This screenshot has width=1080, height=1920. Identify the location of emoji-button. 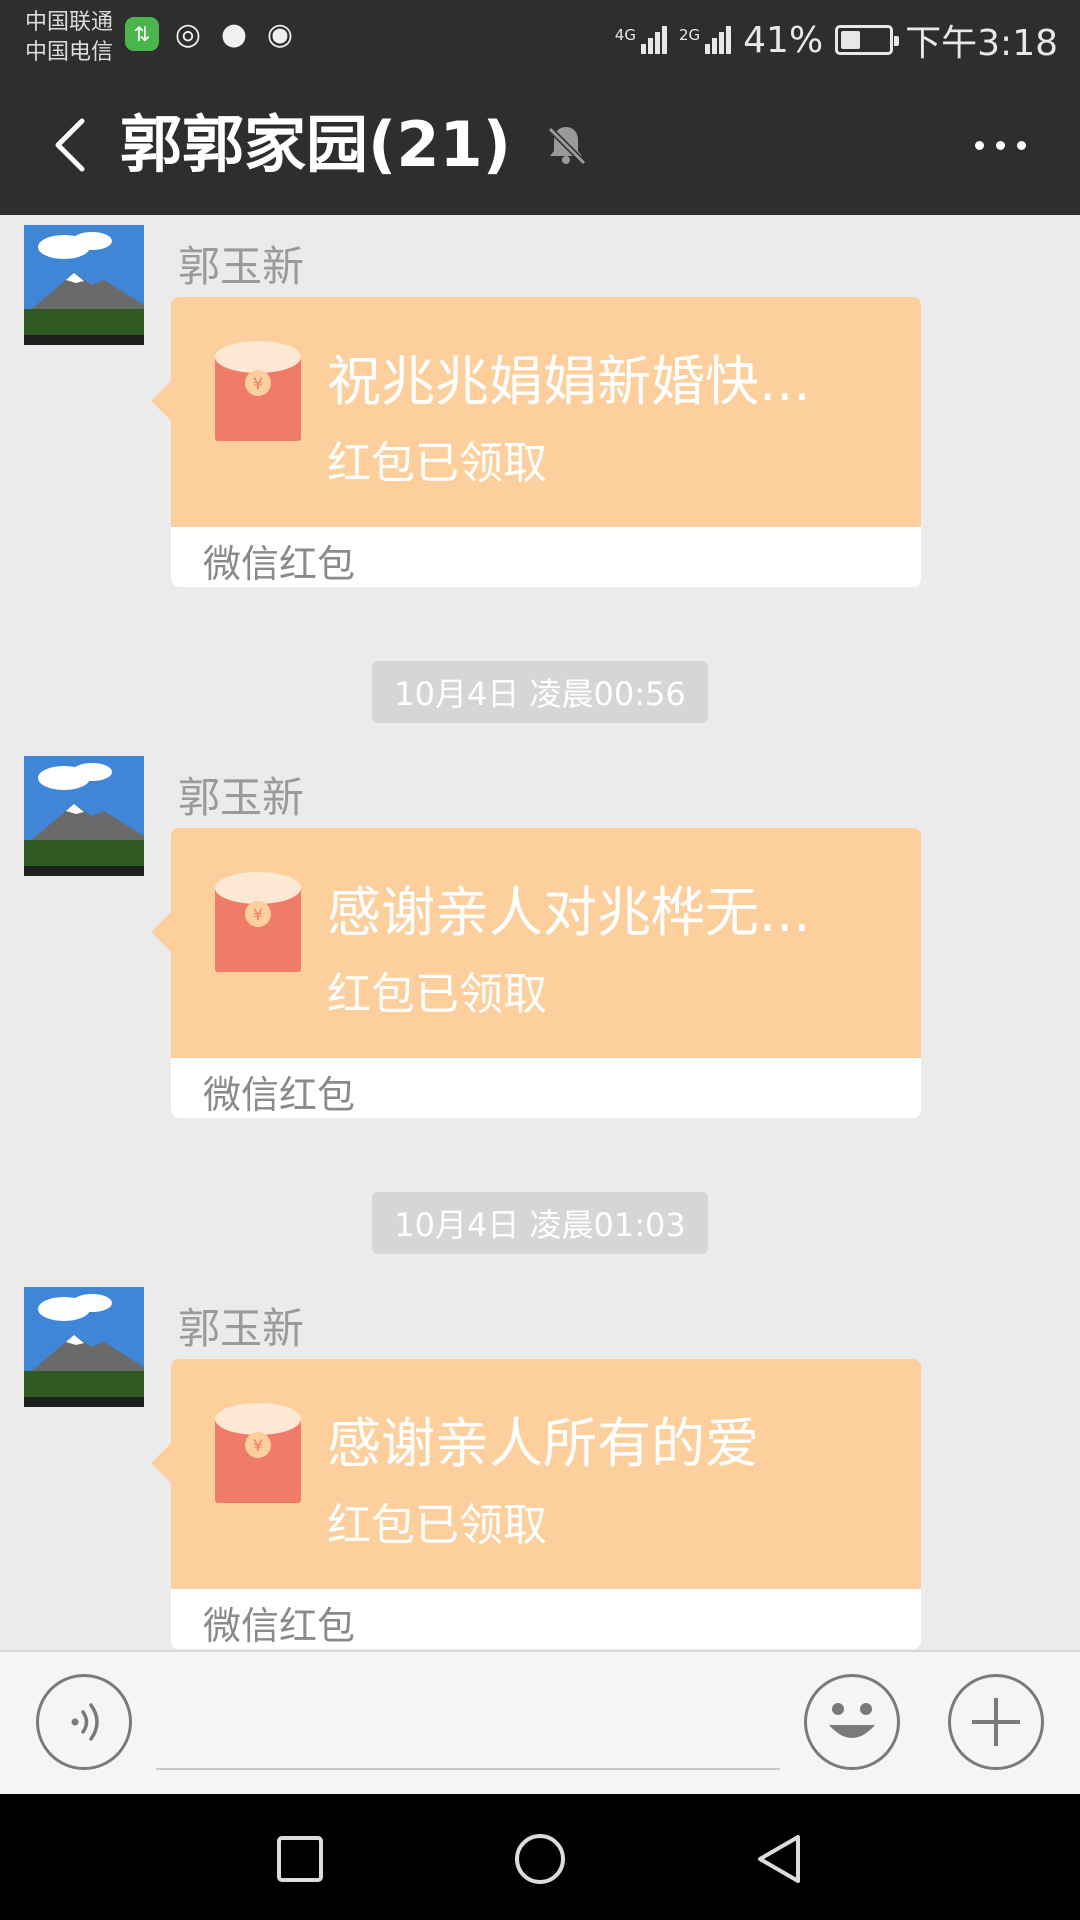
(852, 1722).